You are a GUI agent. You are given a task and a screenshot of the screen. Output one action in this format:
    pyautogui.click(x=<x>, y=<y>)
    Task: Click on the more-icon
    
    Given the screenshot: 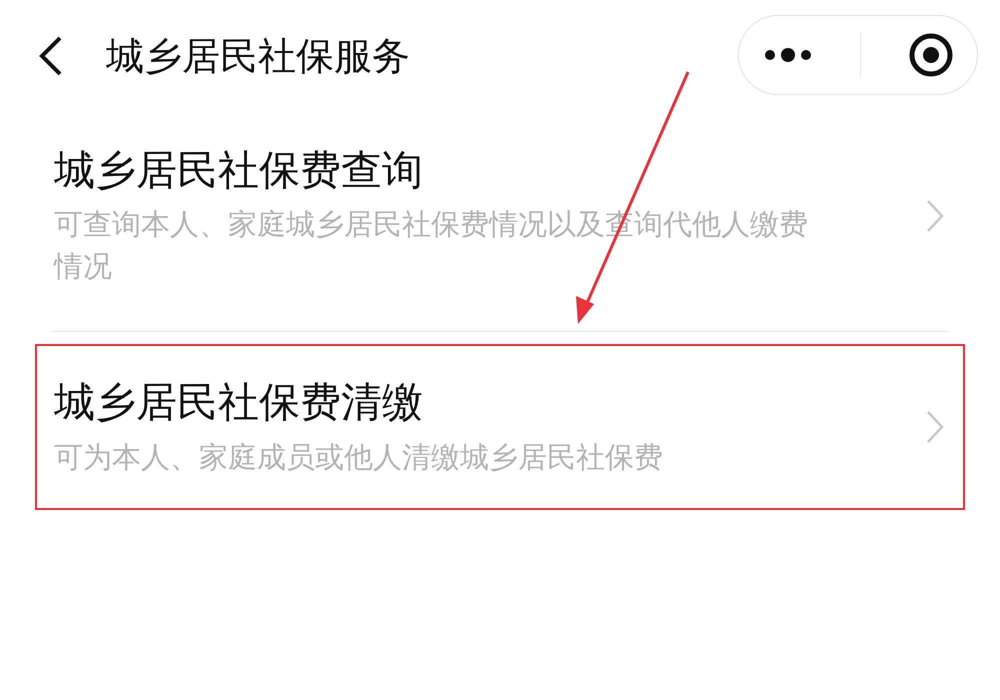 What is the action you would take?
    pyautogui.click(x=787, y=55)
    